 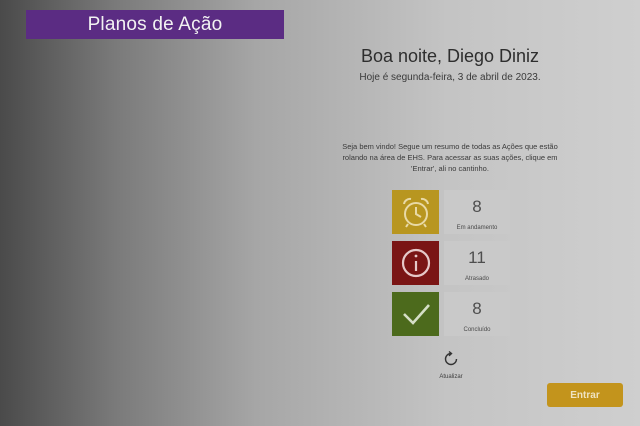 I want to click on alarm-clock-icon, so click(x=415, y=212).